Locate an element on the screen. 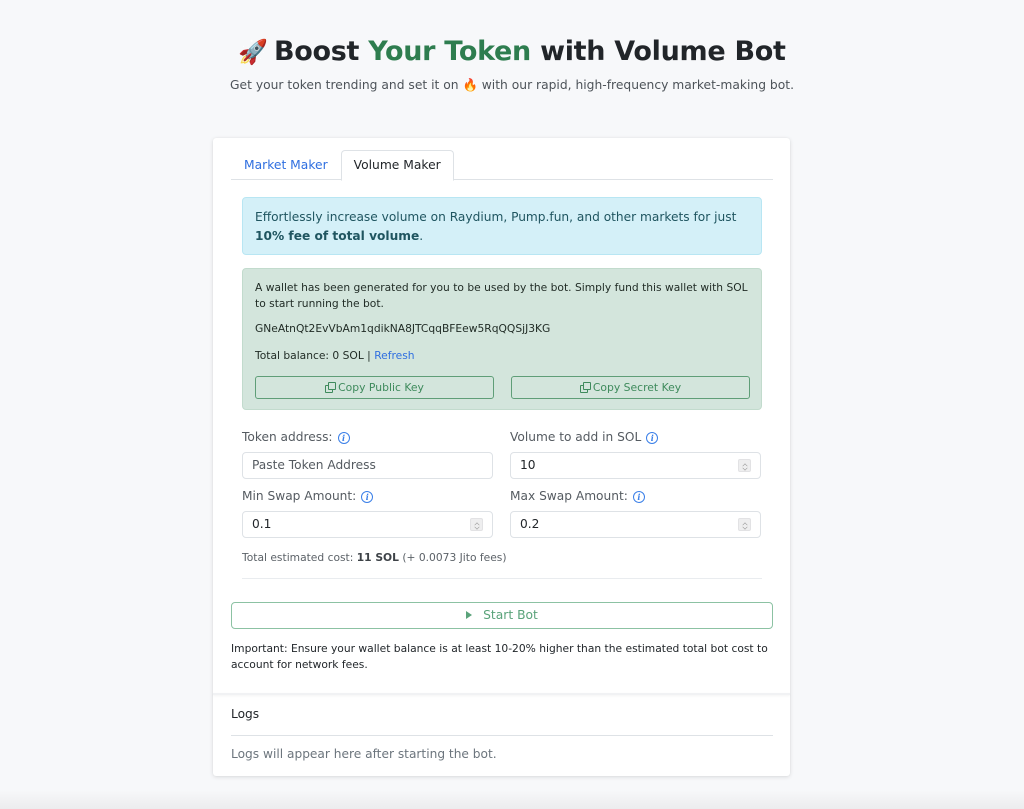  min-swap-field: Min Swap Amount: i 0.1 is located at coordinates (367, 512).